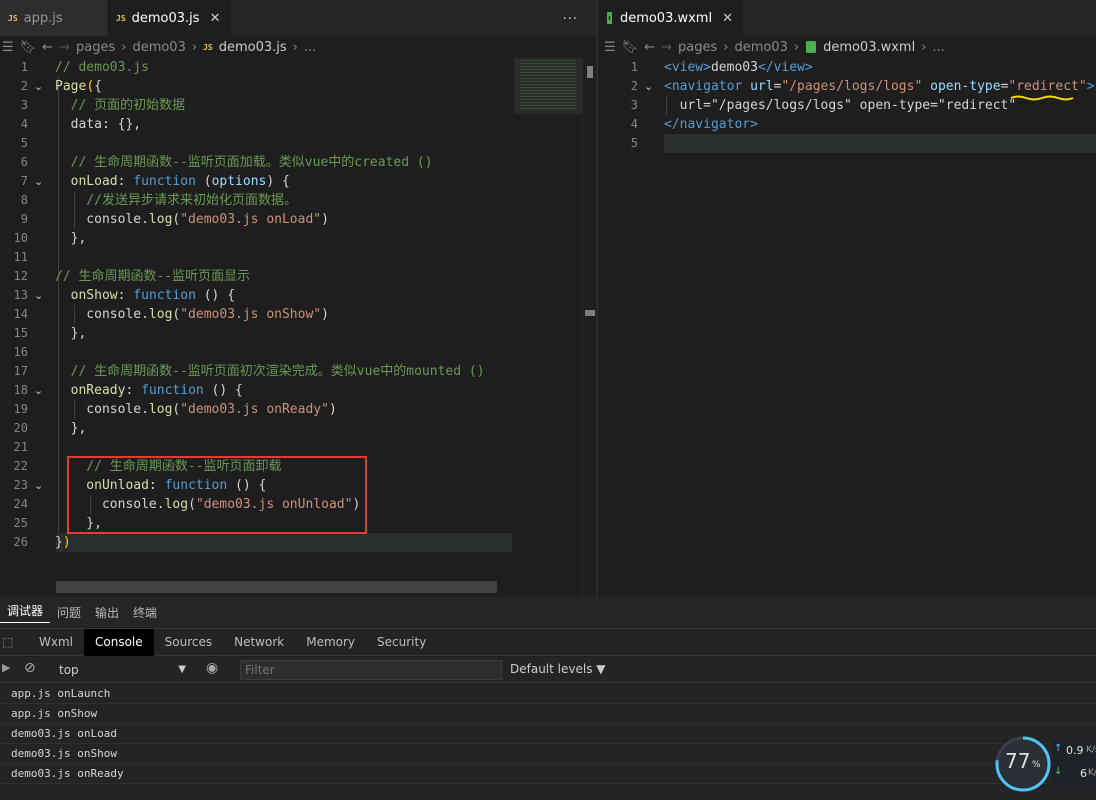 The image size is (1096, 800). Describe the element at coordinates (590, 72) in the screenshot. I see `scrollbar-thumb` at that location.